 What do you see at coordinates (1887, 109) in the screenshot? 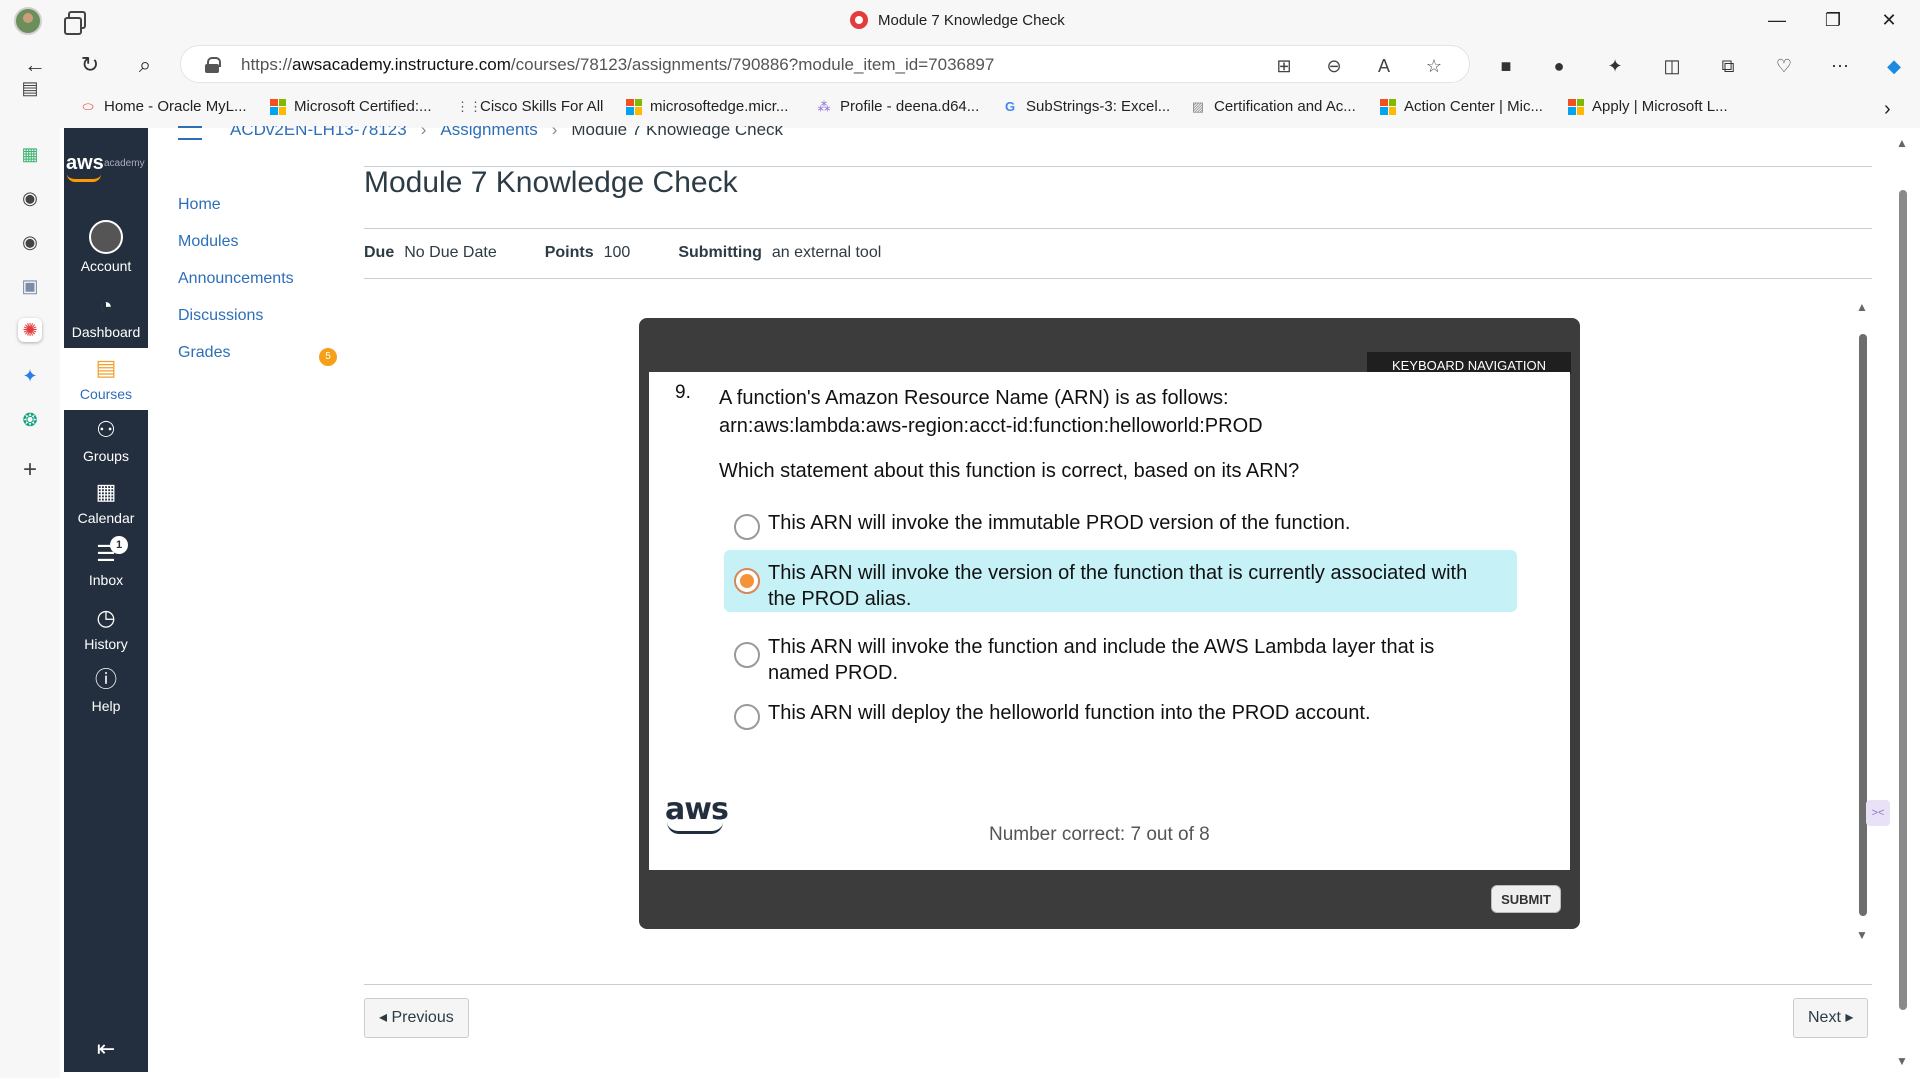
I see `bookmarks-overflow-chevron-icon: ›` at bounding box center [1887, 109].